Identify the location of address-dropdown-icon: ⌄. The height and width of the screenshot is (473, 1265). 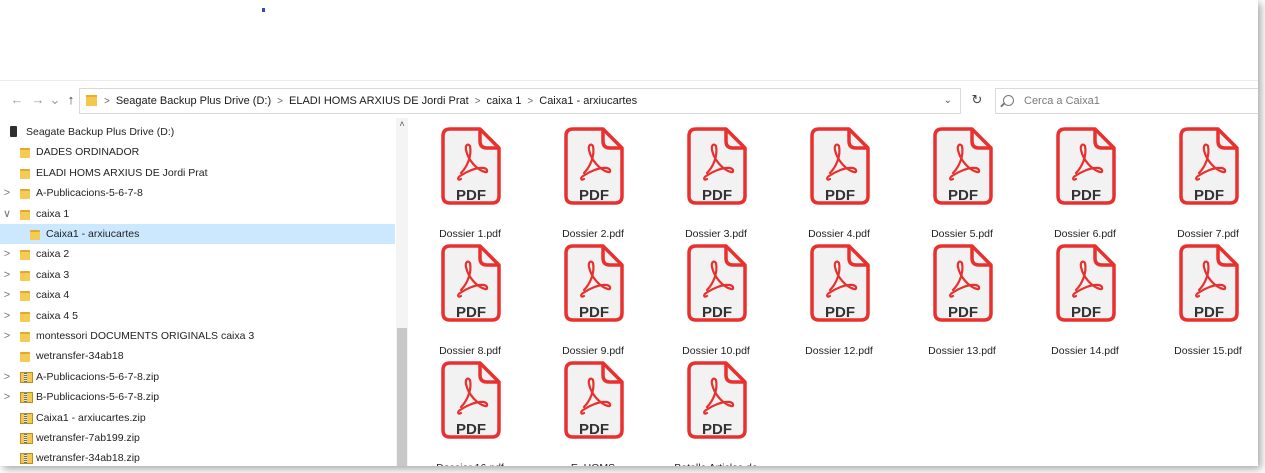
(948, 101).